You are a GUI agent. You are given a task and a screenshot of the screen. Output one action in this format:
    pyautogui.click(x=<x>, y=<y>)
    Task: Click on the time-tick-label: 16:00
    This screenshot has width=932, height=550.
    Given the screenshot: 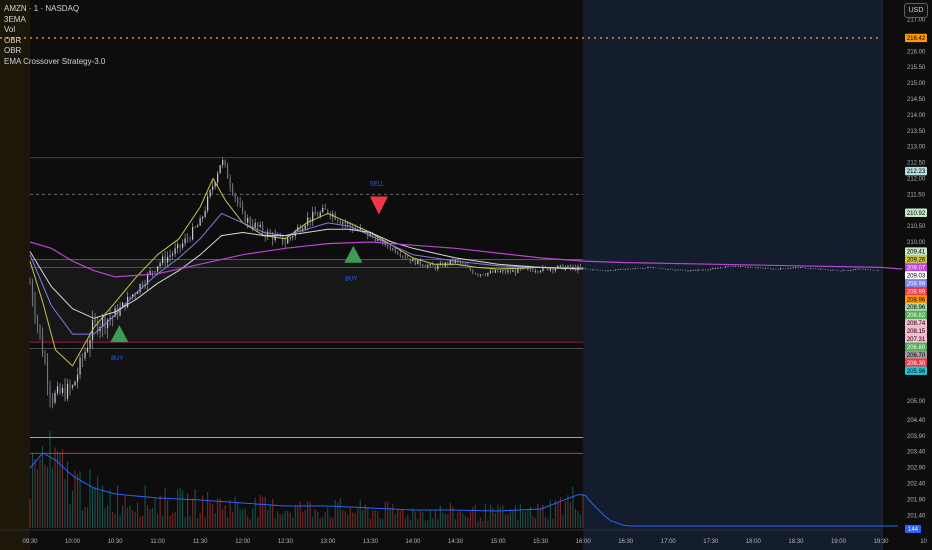 What is the action you would take?
    pyautogui.click(x=584, y=542)
    